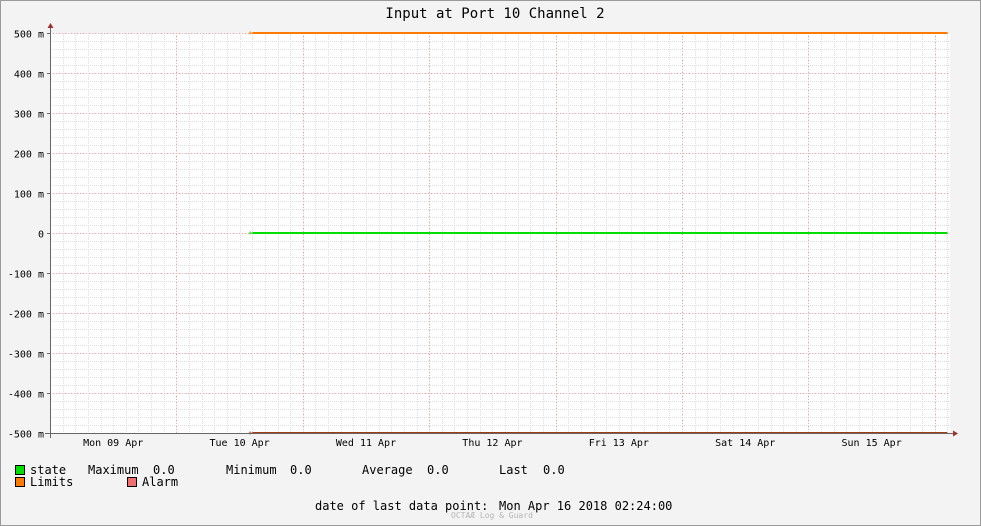 Image resolution: width=981 pixels, height=526 pixels. What do you see at coordinates (29, 115) in the screenshot?
I see `y-tick-label: 300 m` at bounding box center [29, 115].